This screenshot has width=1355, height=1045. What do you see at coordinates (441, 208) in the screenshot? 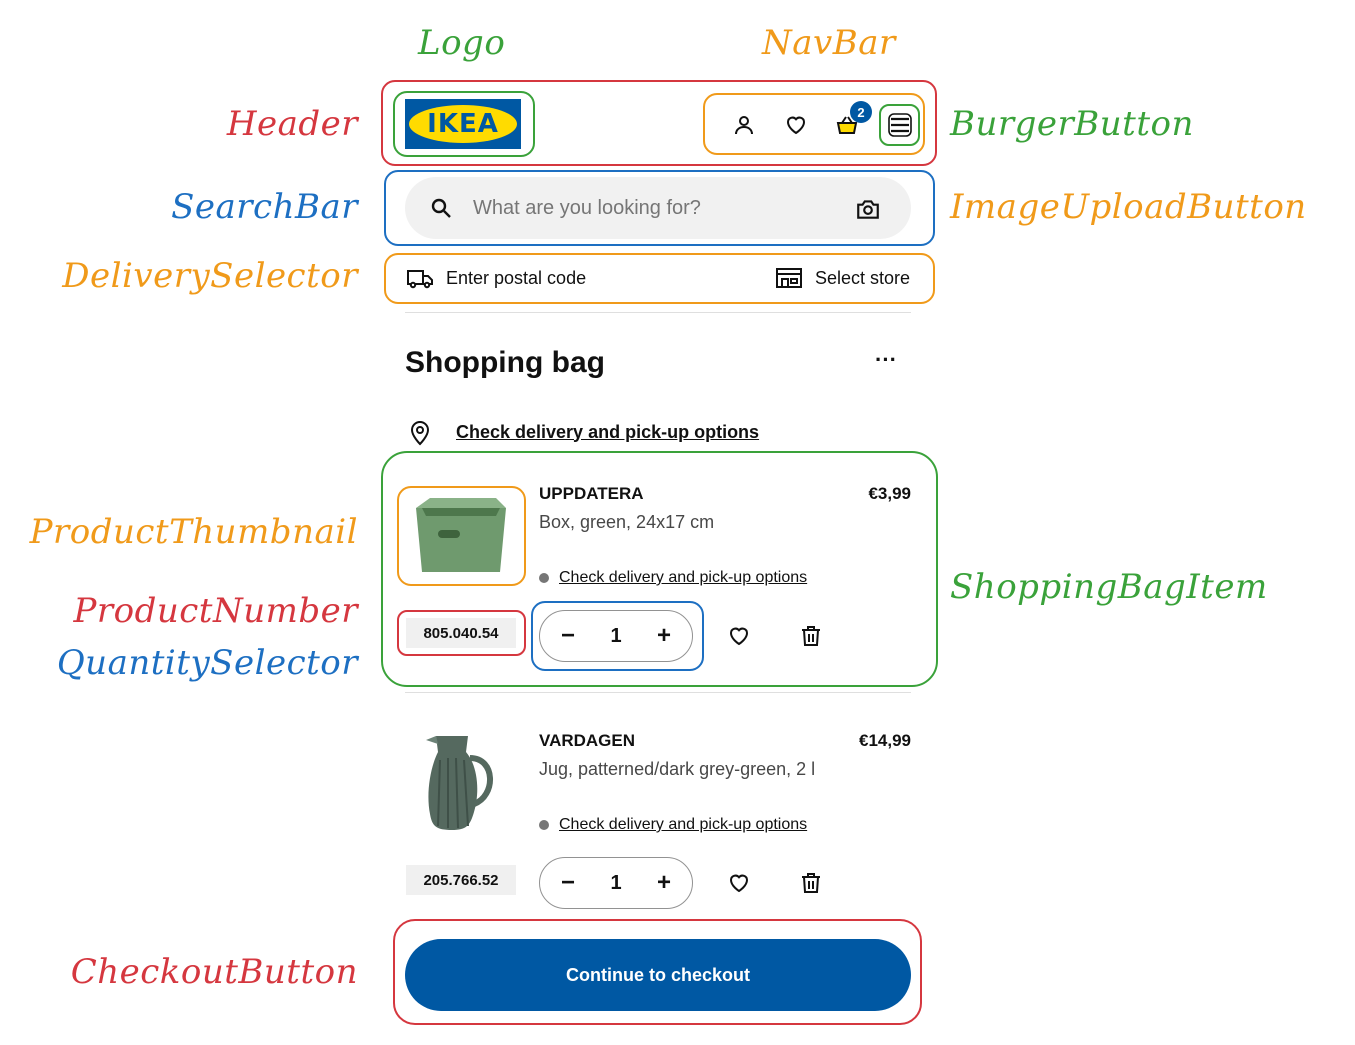
I see `search-icon` at bounding box center [441, 208].